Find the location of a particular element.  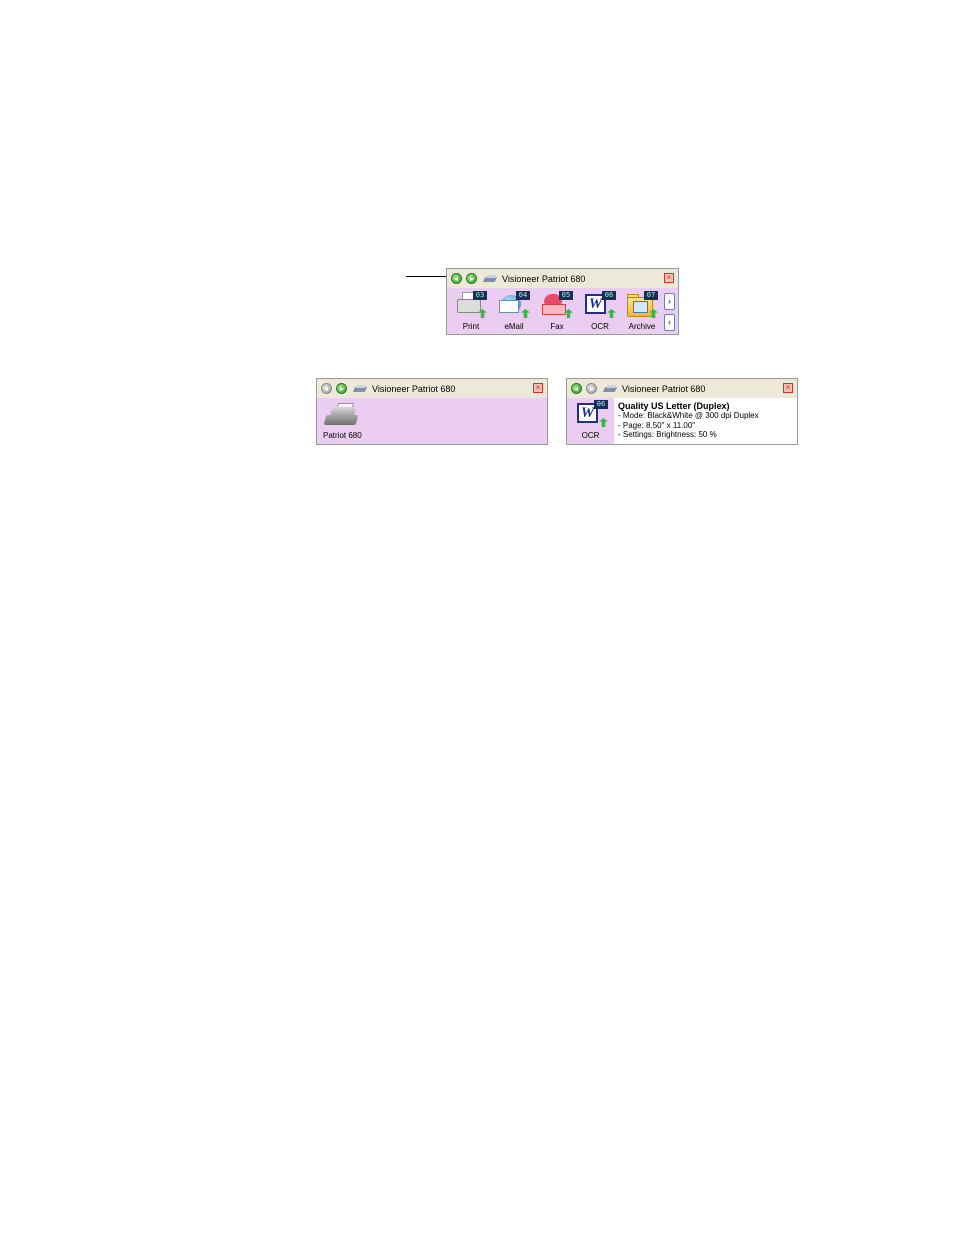

button-number-badge: 07 is located at coordinates (651, 295).